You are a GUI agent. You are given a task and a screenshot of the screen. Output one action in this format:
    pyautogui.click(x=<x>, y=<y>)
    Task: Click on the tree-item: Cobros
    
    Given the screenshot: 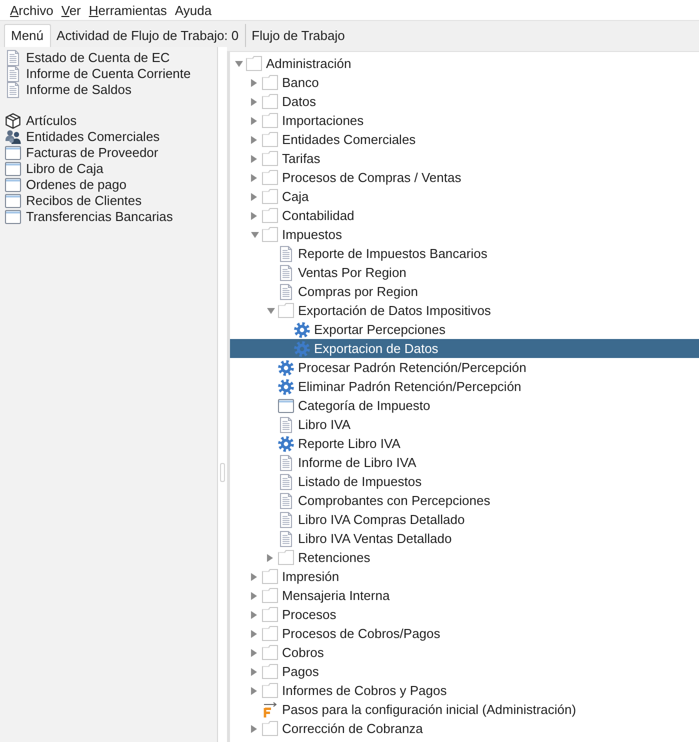 What is the action you would take?
    pyautogui.click(x=294, y=652)
    